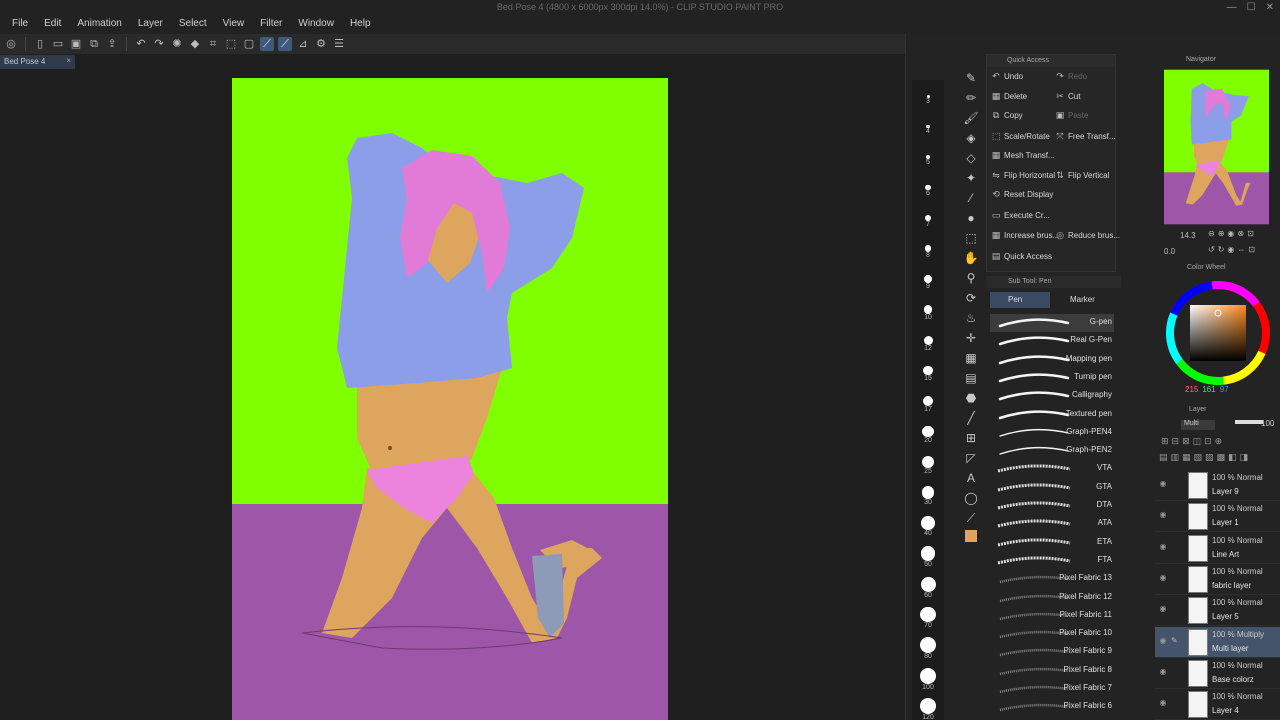 The width and height of the screenshot is (1280, 720). Describe the element at coordinates (1270, 7) in the screenshot. I see `close-window-button: ✕` at that location.